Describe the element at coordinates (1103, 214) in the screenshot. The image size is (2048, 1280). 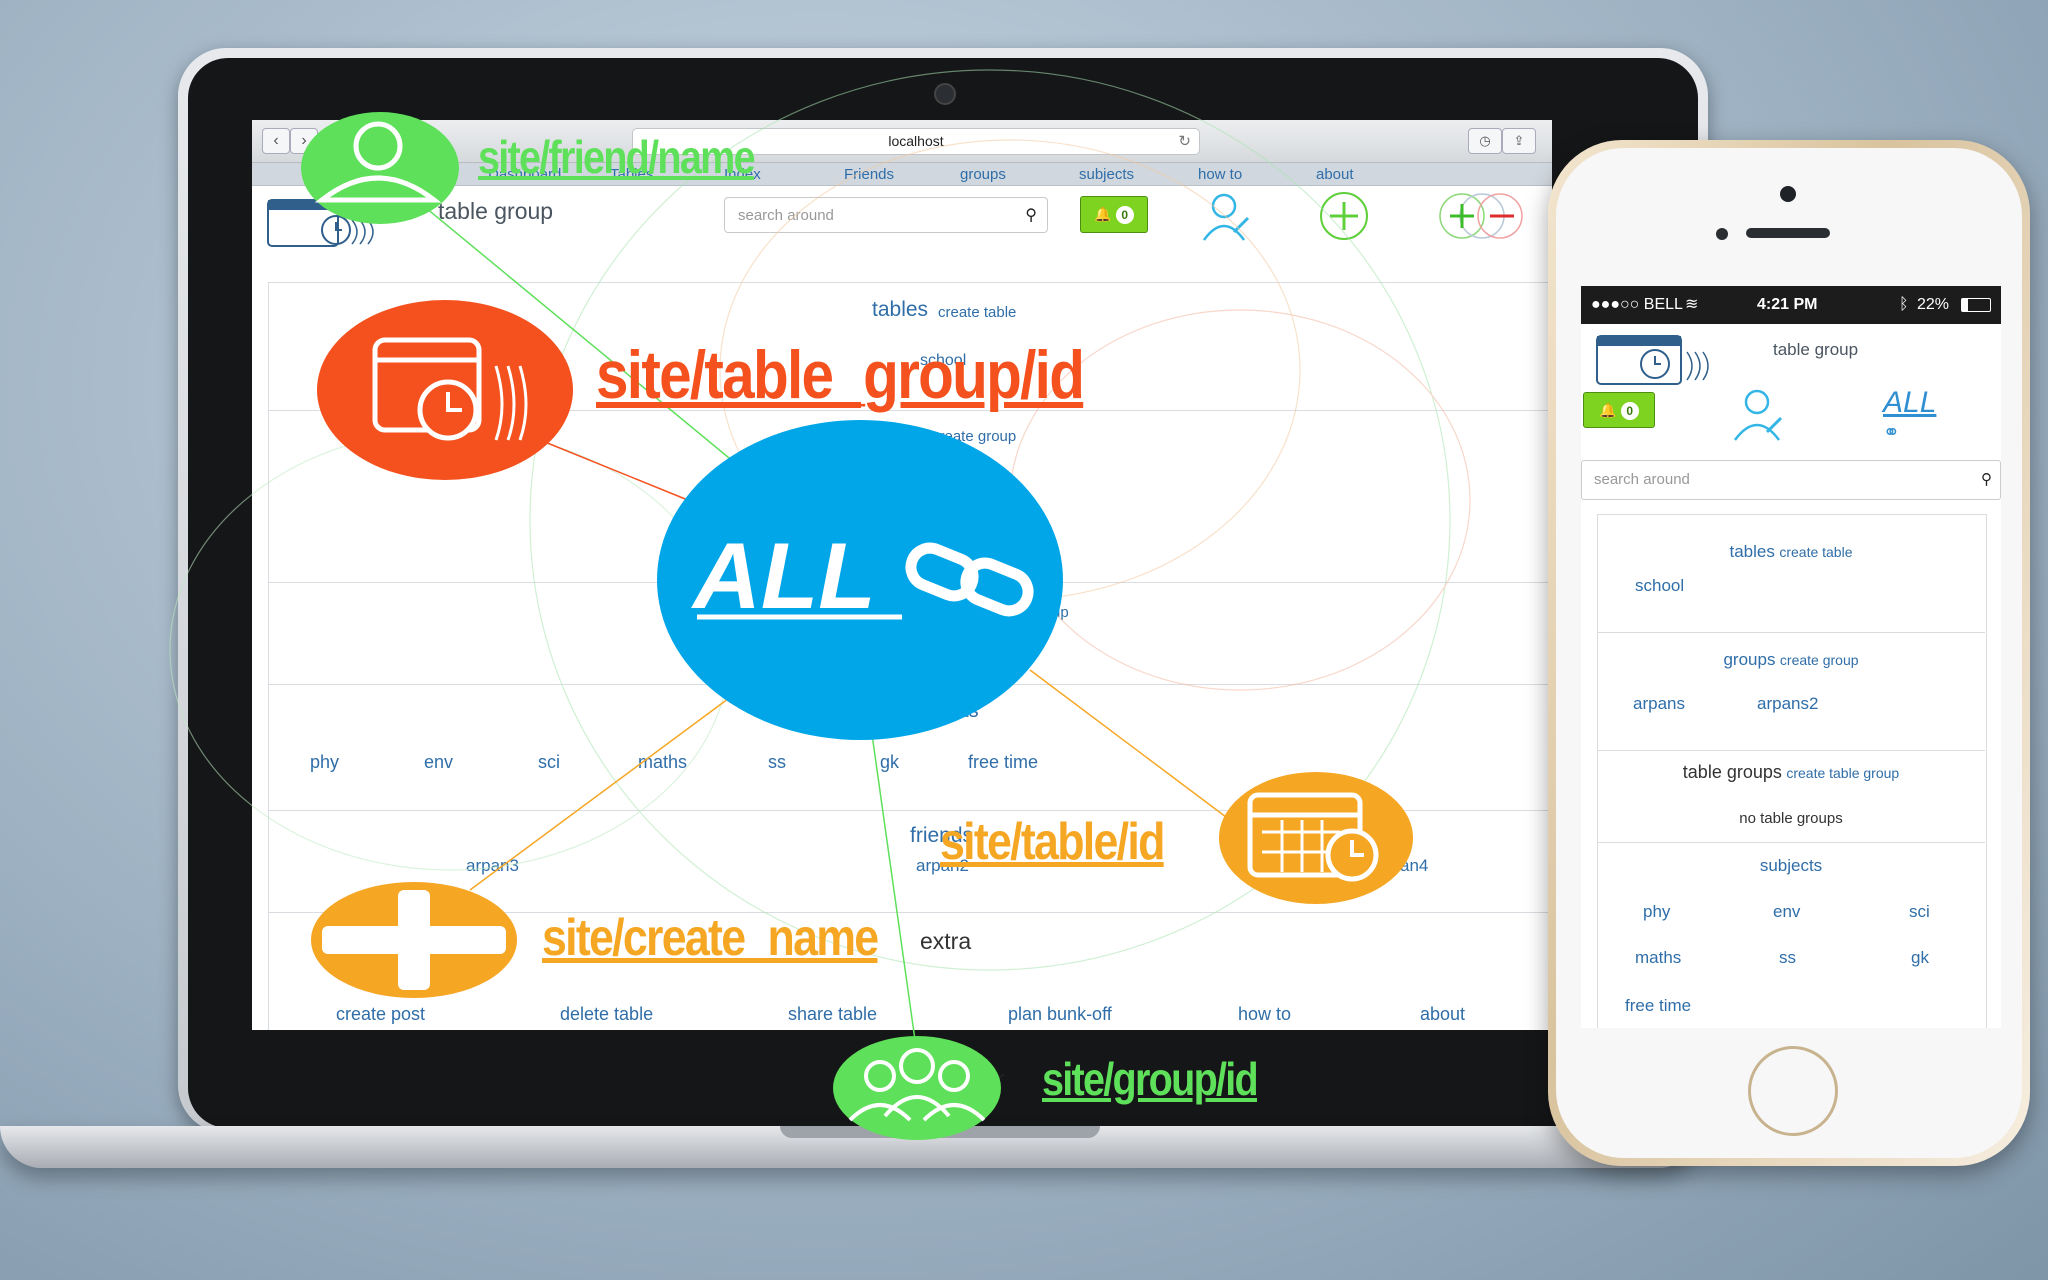
I see `bell-icon: 🔔` at that location.